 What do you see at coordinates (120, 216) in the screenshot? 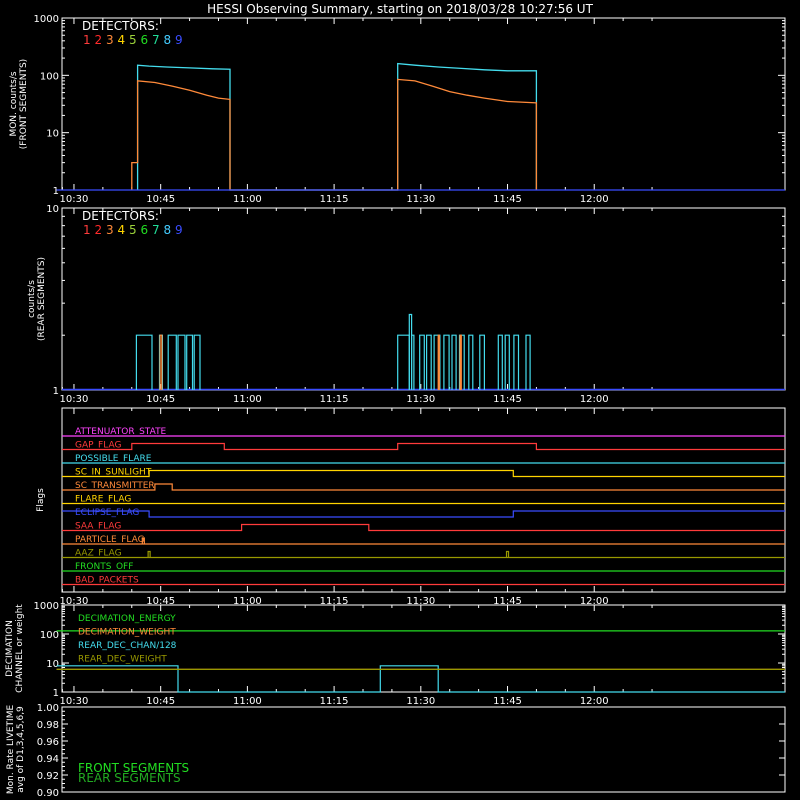
I see `rear-panel-legend-title: DETECTORS:` at bounding box center [120, 216].